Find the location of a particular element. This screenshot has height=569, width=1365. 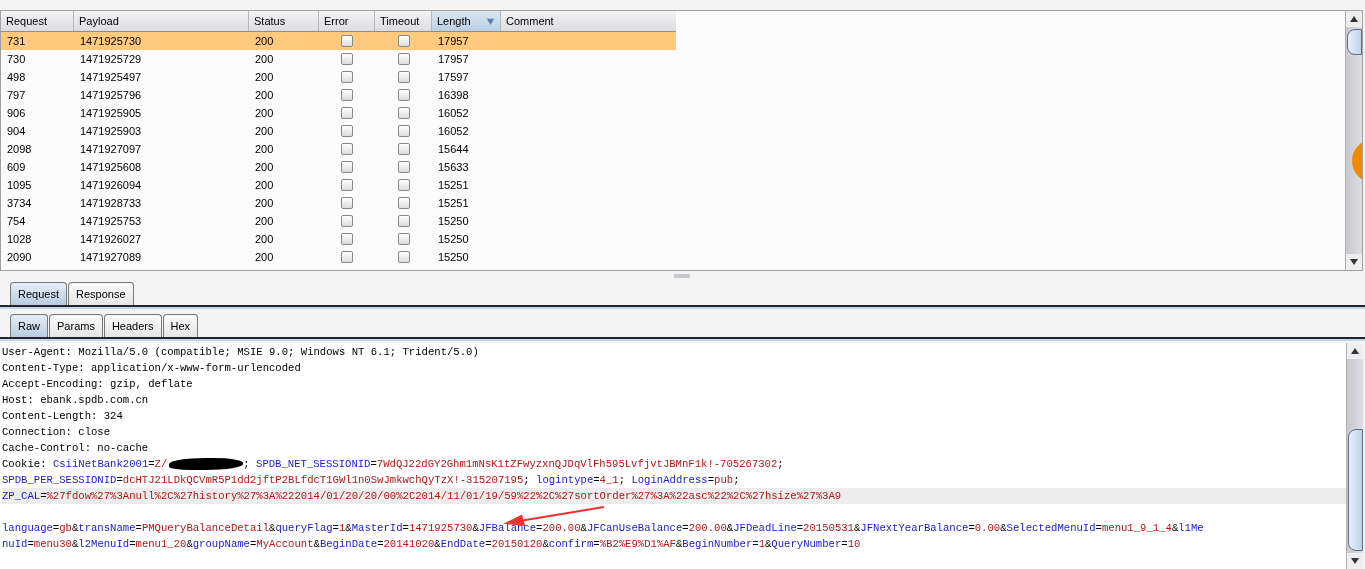

table-row: 906 1471925905 200 16052 is located at coordinates (338, 113).